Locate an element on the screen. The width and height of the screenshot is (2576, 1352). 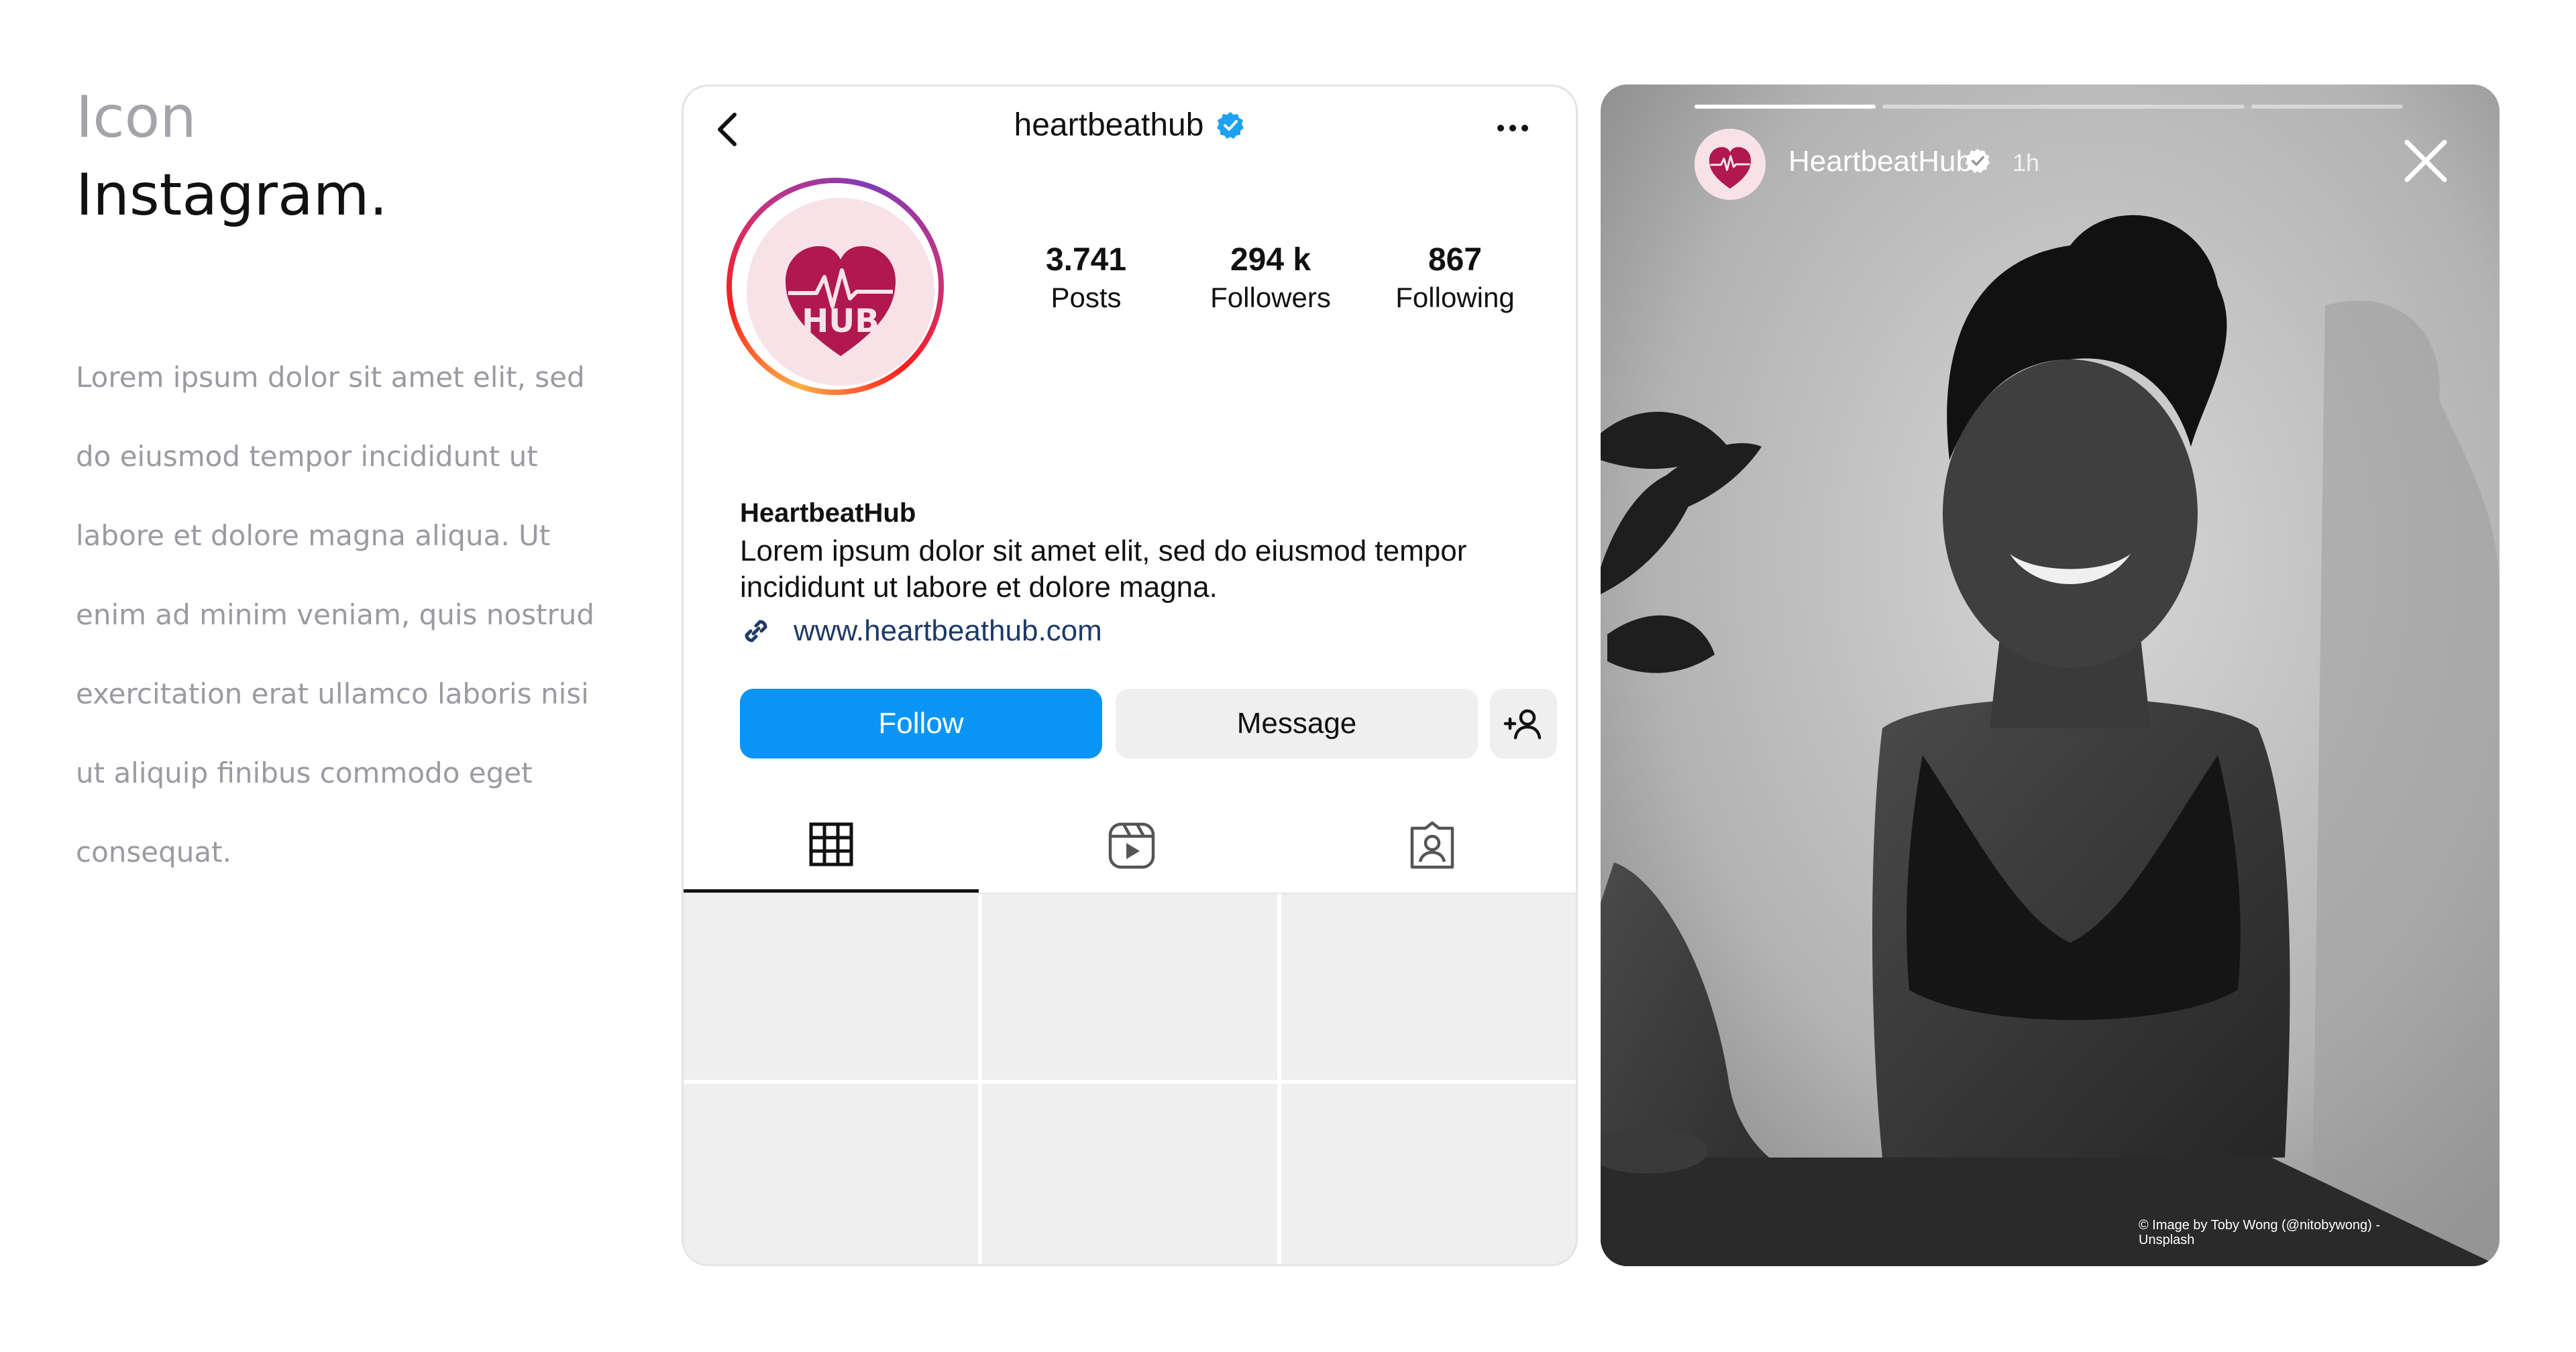
tab-reels is located at coordinates (1131, 846).